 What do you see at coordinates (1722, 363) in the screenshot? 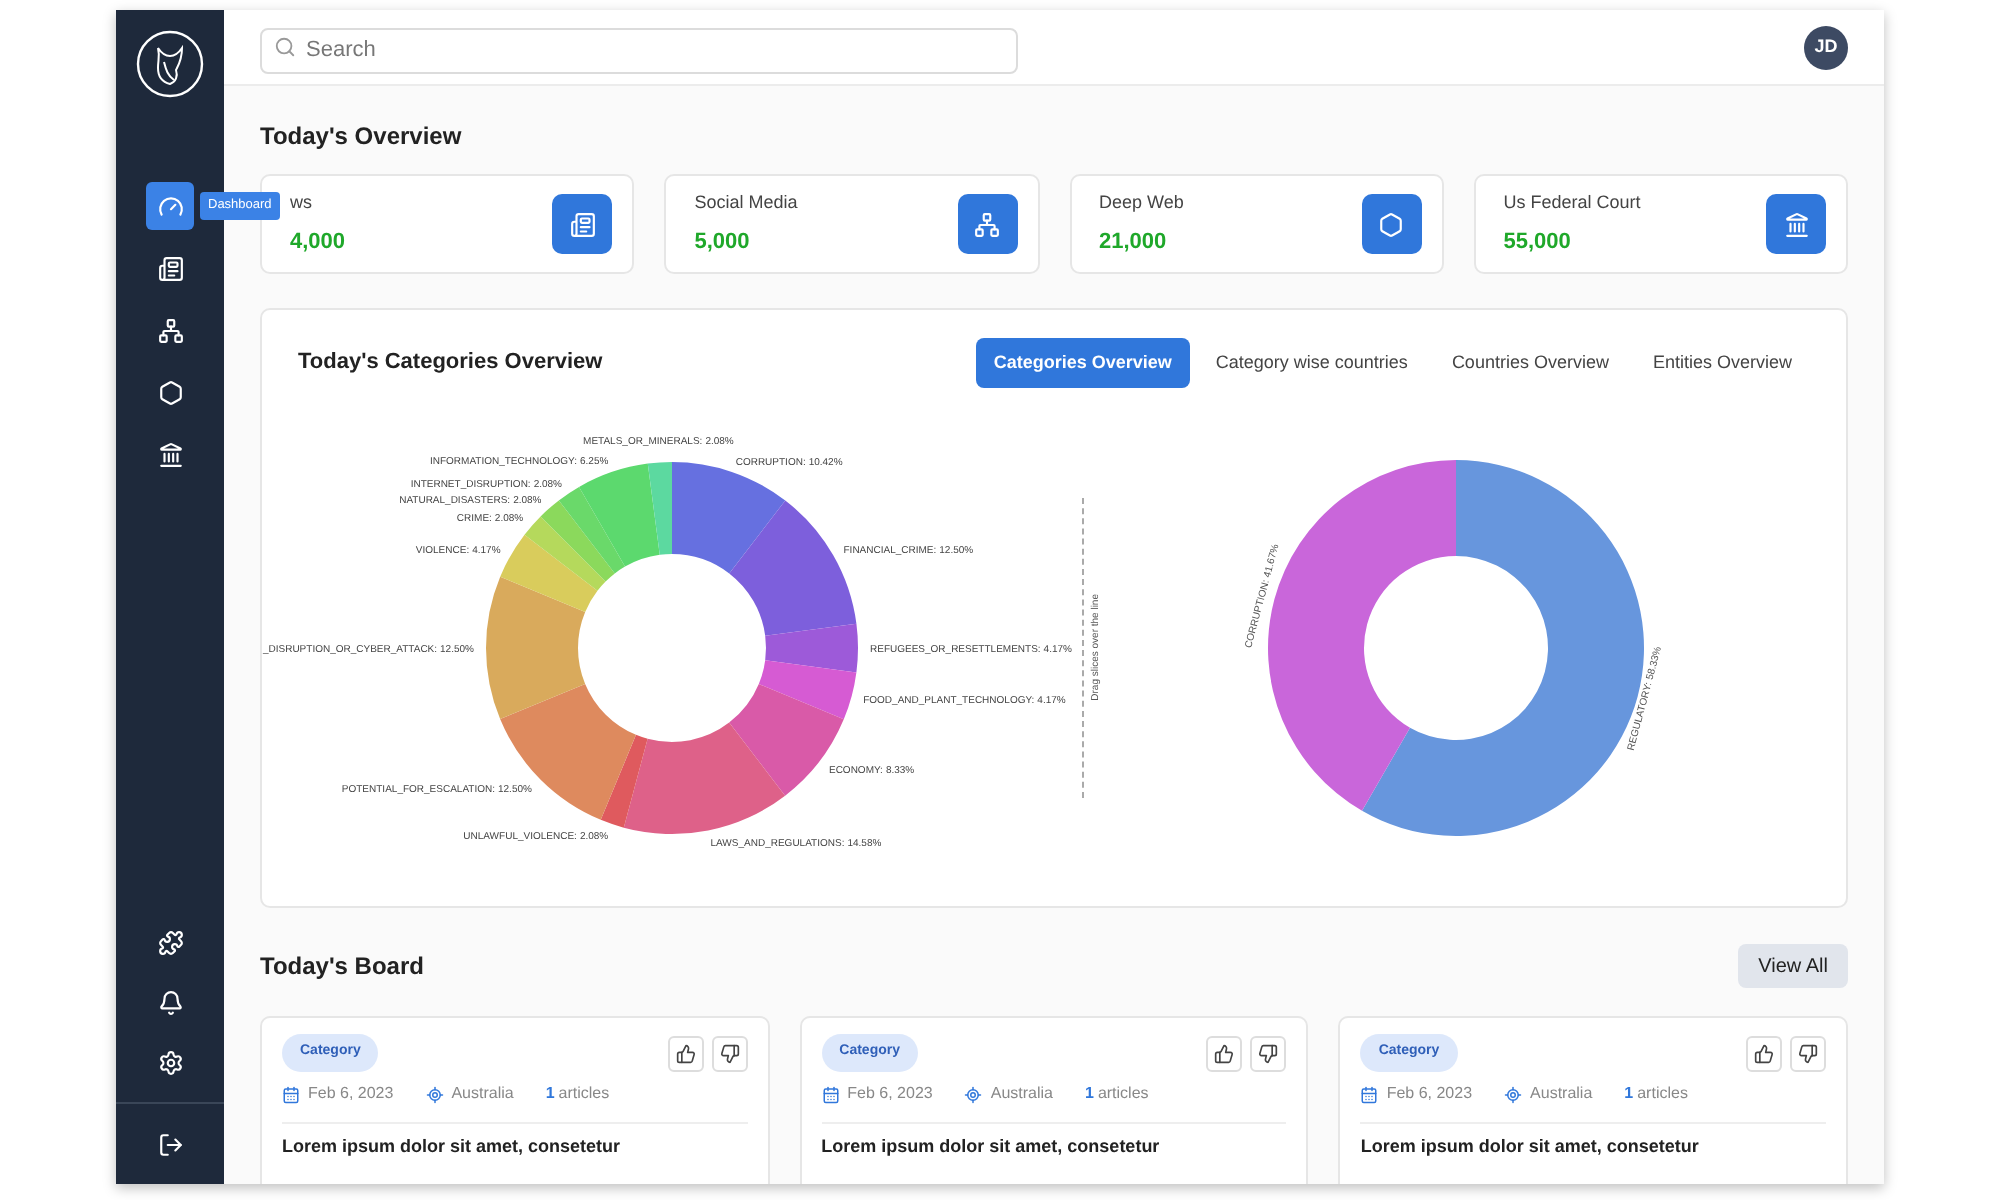
I see `tab: Entities Overview` at bounding box center [1722, 363].